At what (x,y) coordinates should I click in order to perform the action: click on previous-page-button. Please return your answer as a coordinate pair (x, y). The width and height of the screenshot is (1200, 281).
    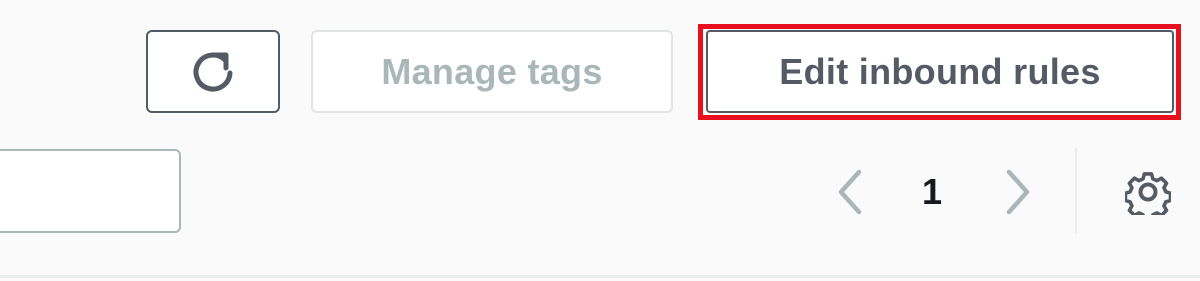
    Looking at the image, I should click on (850, 192).